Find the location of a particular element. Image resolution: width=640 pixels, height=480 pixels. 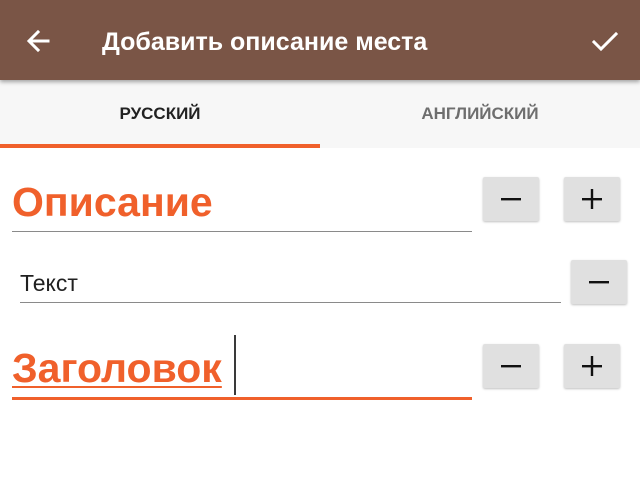

tab-russian: РУССКИЙ is located at coordinates (160, 114).